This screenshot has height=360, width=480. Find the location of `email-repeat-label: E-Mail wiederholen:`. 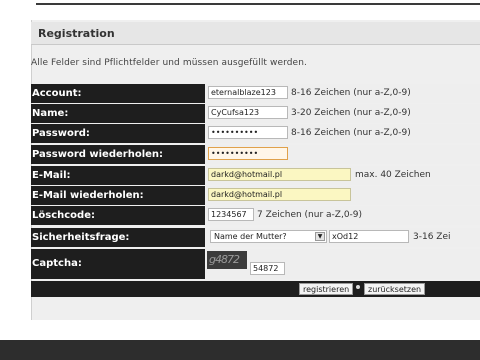

email-repeat-label: E-Mail wiederholen: is located at coordinates (118, 195).